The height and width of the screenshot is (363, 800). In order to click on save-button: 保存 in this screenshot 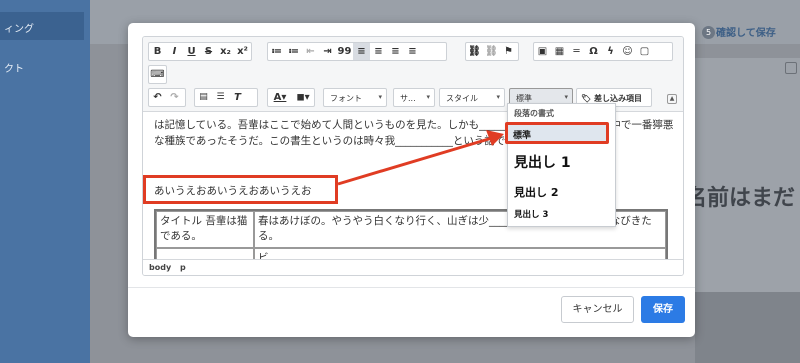, I will do `click(663, 309)`.